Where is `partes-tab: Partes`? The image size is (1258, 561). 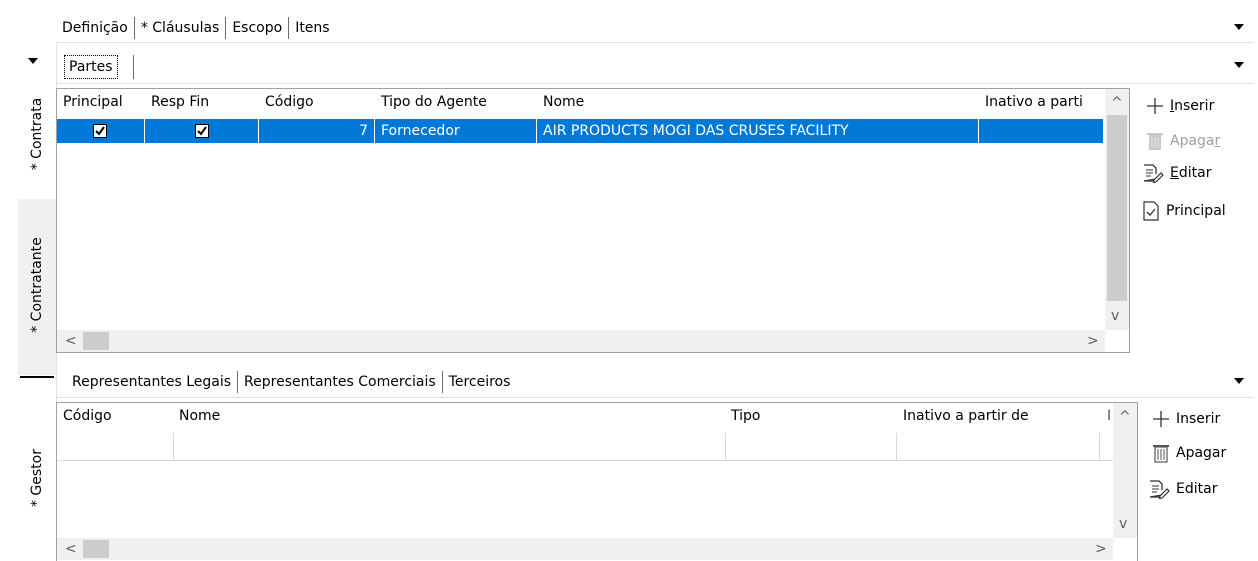
partes-tab: Partes is located at coordinates (91, 67).